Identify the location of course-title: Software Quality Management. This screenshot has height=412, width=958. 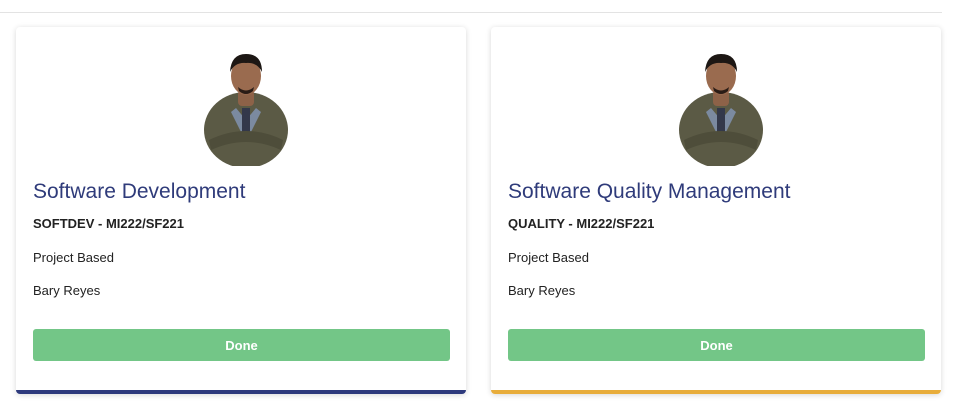
(649, 192).